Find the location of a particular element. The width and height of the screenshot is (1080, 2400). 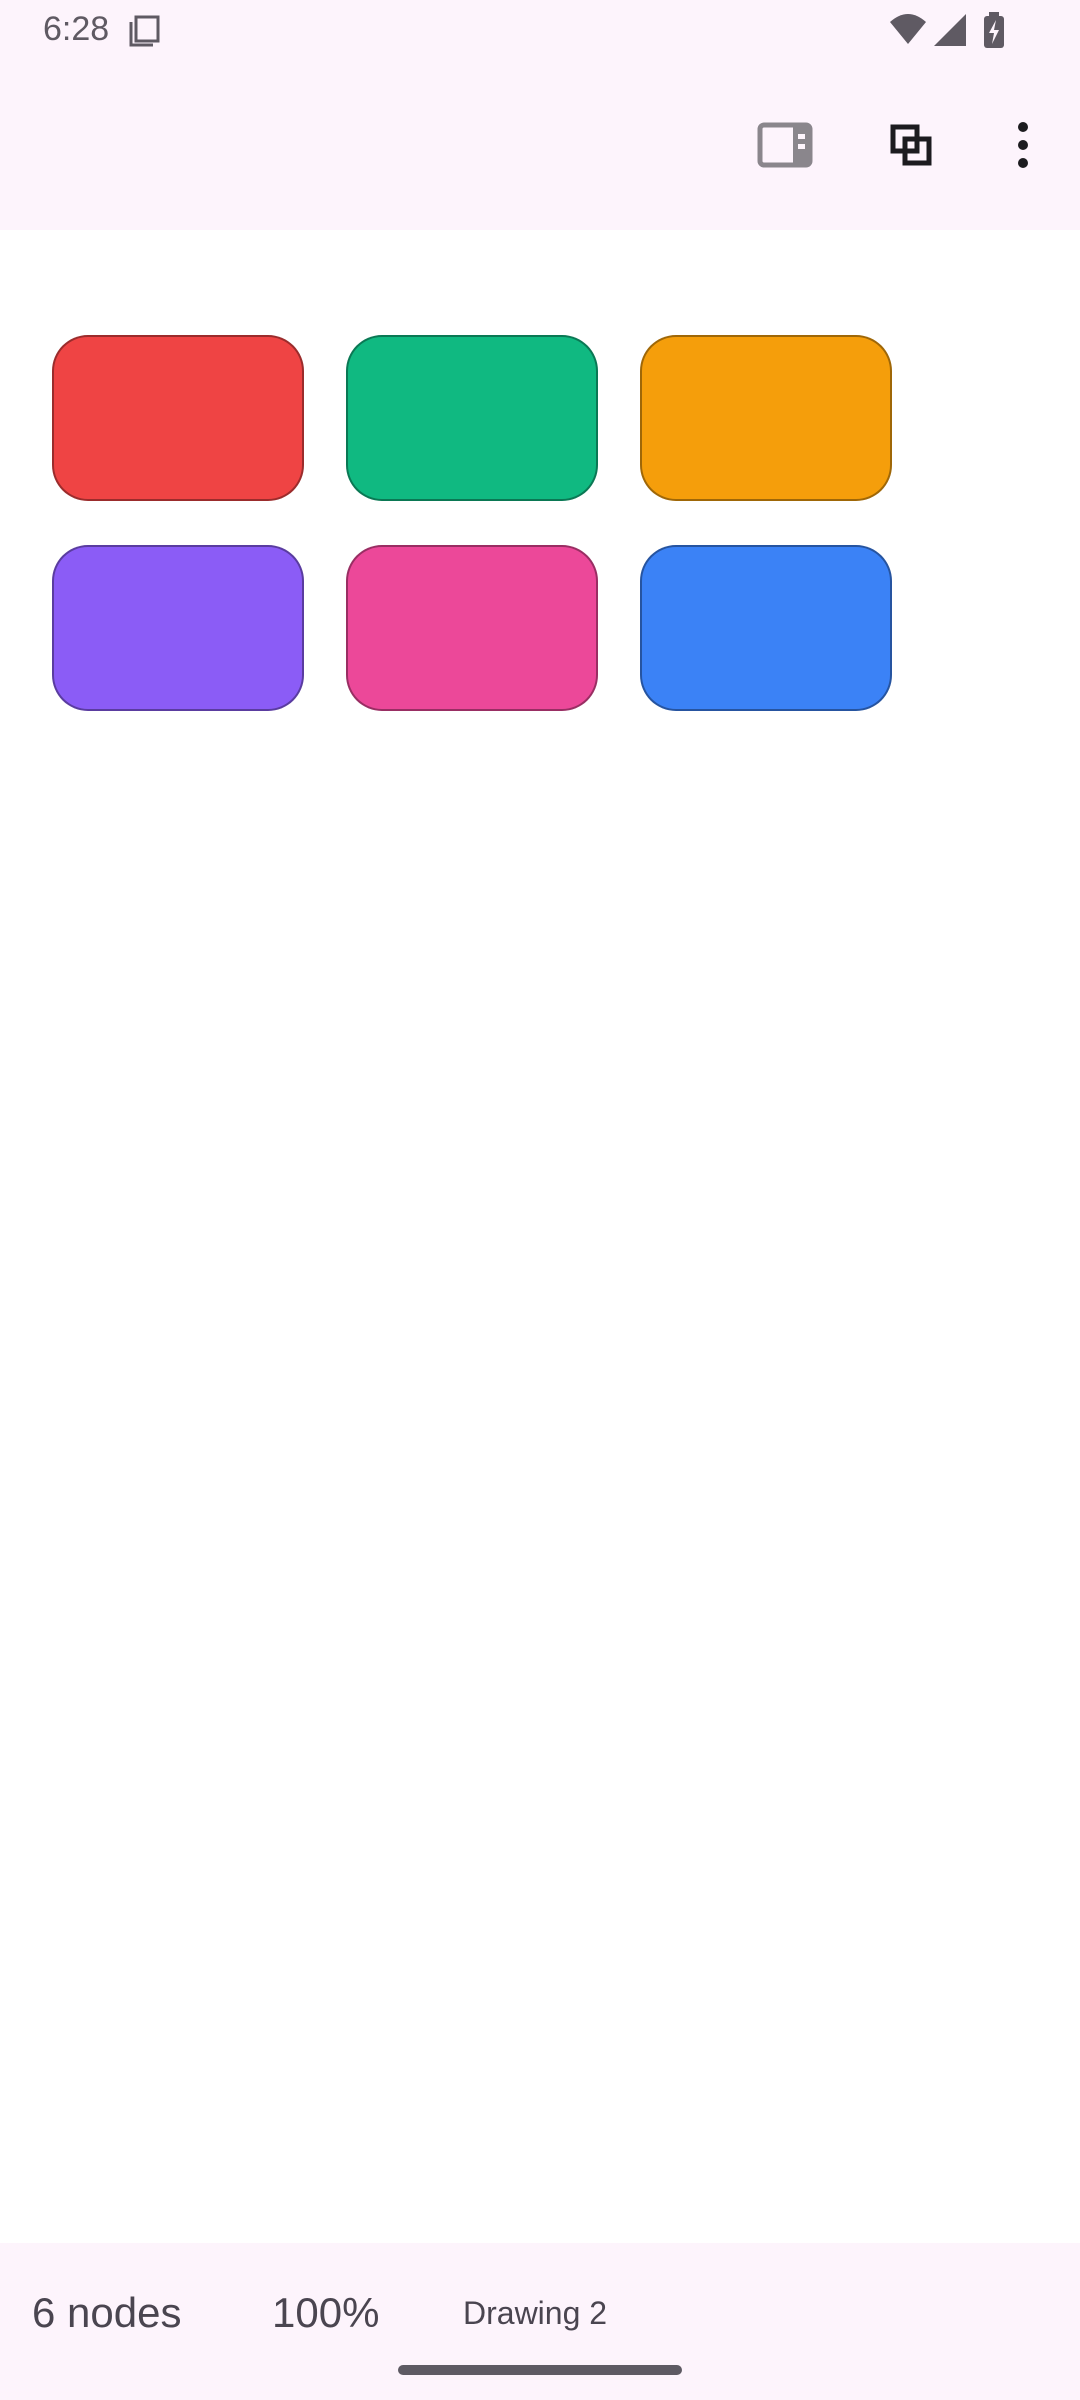

battery-charging-icon is located at coordinates (994, 30).